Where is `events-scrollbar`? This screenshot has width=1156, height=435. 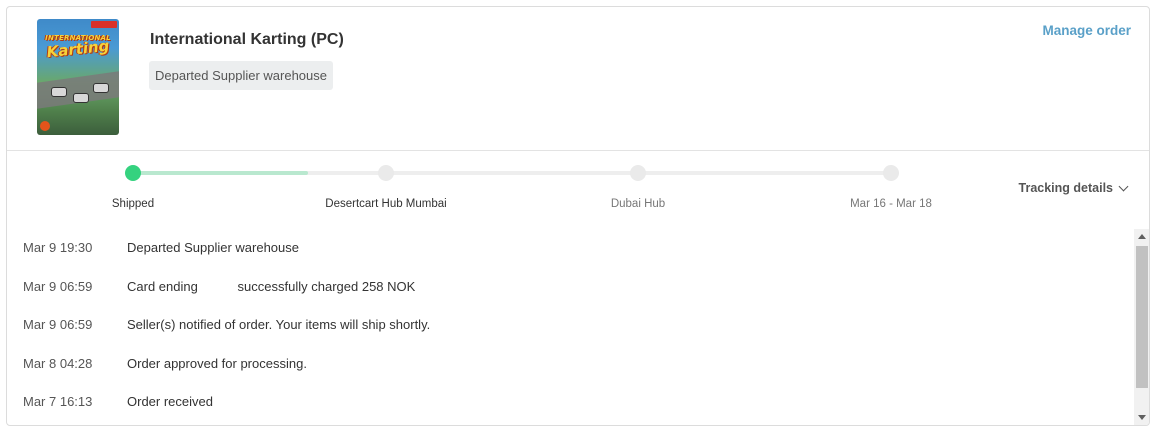 events-scrollbar is located at coordinates (1141, 327).